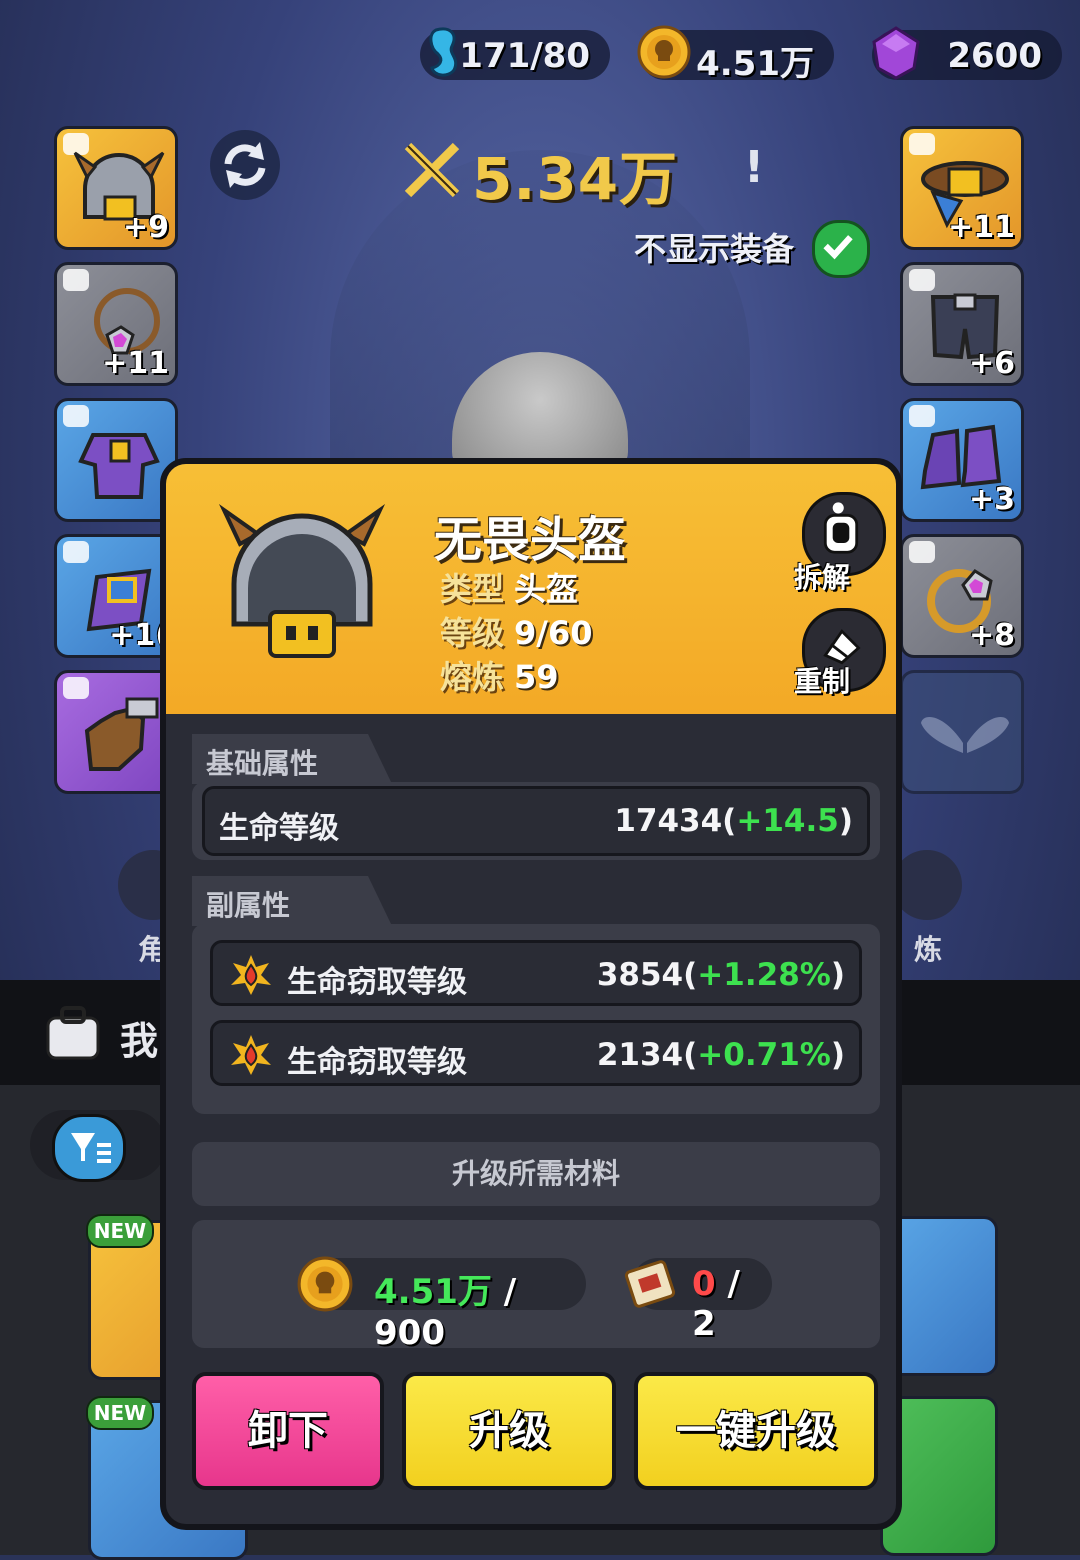  What do you see at coordinates (962, 596) in the screenshot?
I see `equipment-slot-ring: +8` at bounding box center [962, 596].